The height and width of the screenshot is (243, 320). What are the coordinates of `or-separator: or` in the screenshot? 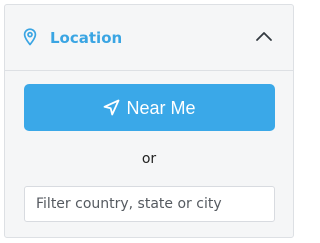 It's located at (149, 159).